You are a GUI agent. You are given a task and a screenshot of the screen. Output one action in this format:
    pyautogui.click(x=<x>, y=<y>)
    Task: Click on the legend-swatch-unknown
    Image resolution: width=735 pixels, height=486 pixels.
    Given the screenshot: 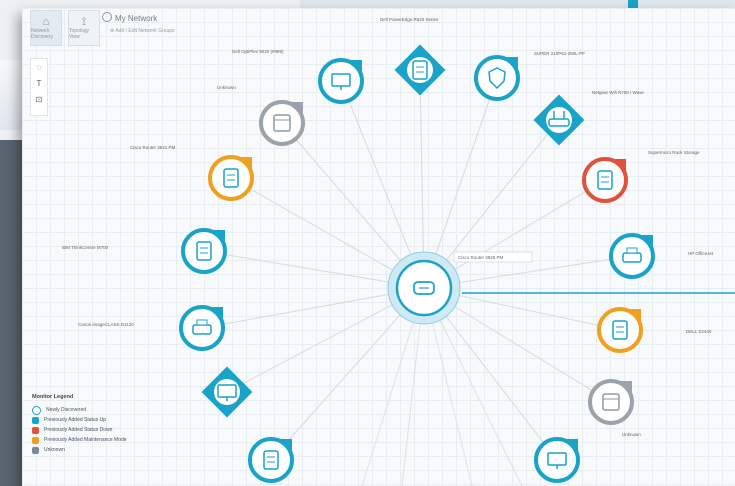 What is the action you would take?
    pyautogui.click(x=35, y=450)
    